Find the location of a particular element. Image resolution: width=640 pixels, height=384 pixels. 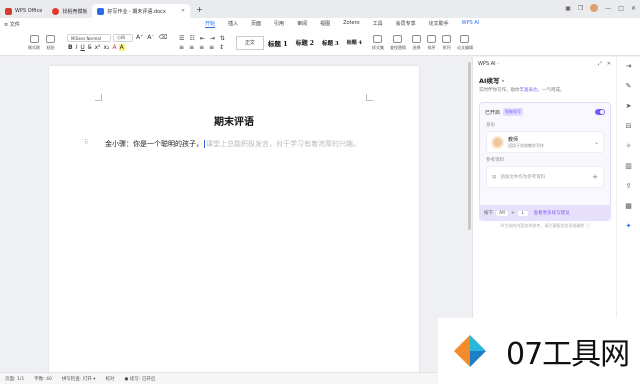

teacher-avatar is located at coordinates (497, 142).